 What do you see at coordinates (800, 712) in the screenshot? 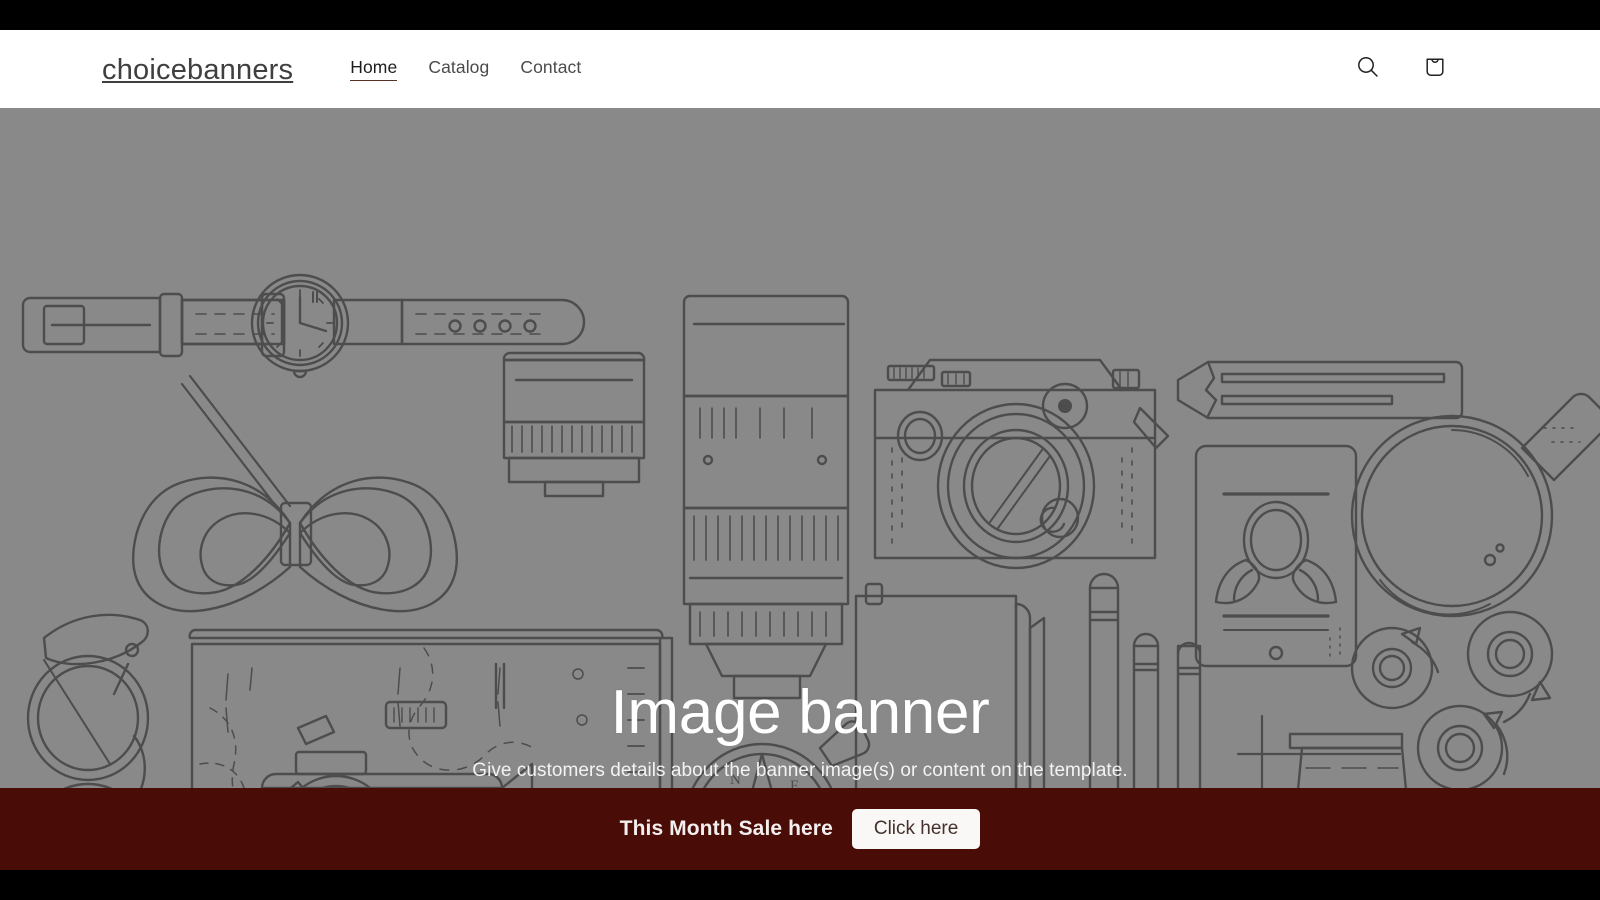
I see `hero-title: Image banner` at bounding box center [800, 712].